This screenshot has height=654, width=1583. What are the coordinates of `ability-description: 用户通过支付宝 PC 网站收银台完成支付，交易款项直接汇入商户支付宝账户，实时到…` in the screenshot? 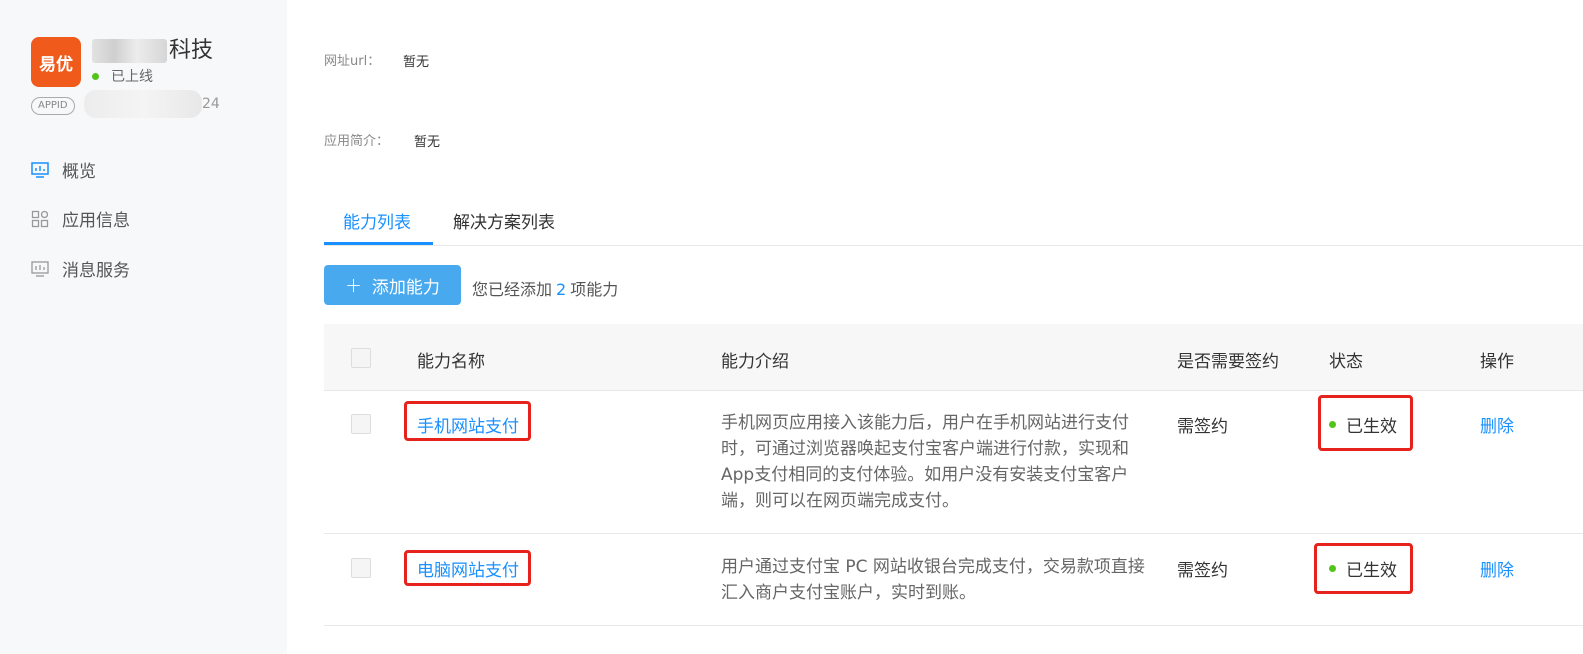 It's located at (933, 580).